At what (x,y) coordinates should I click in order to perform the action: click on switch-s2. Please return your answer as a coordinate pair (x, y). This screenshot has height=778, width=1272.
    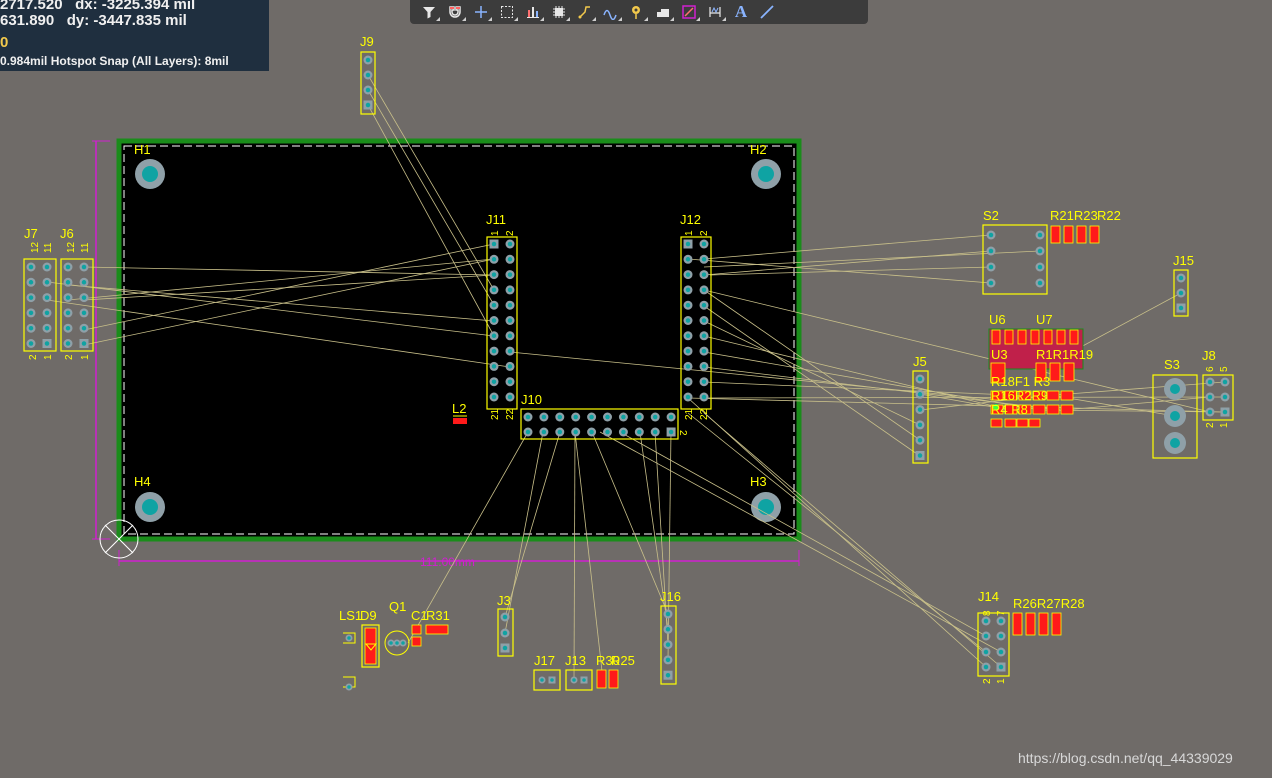
    Looking at the image, I should click on (1015, 259).